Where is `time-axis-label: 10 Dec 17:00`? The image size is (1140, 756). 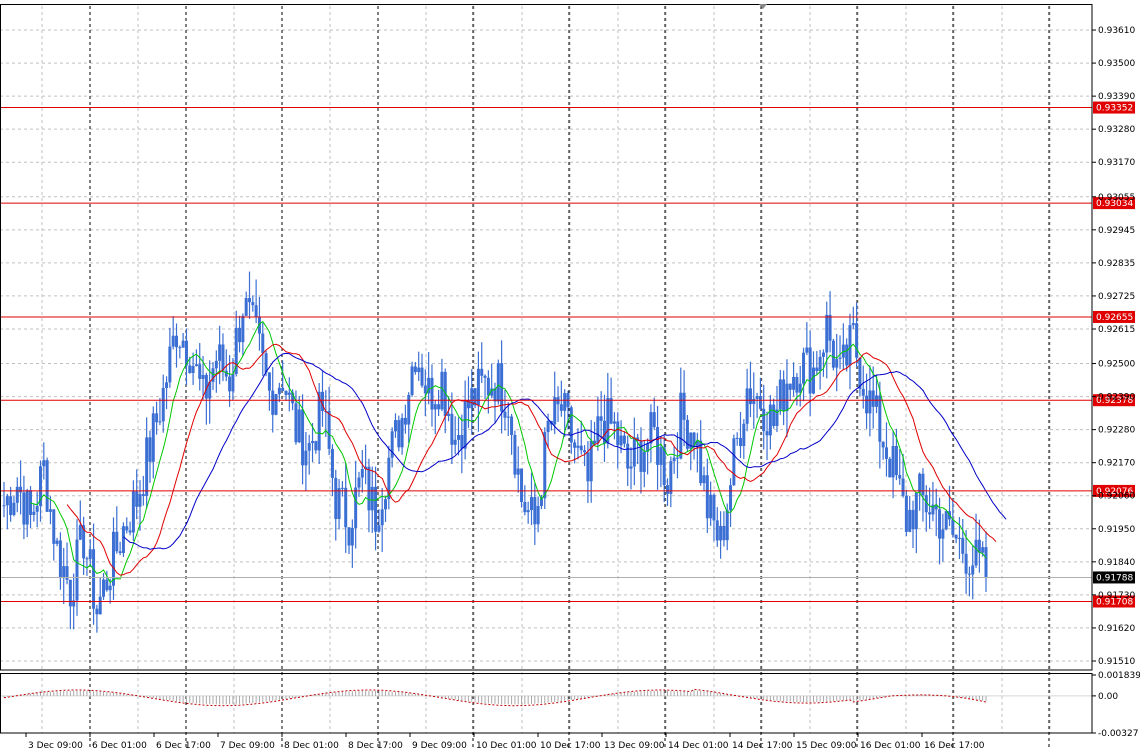 time-axis-label: 10 Dec 17:00 is located at coordinates (570, 746).